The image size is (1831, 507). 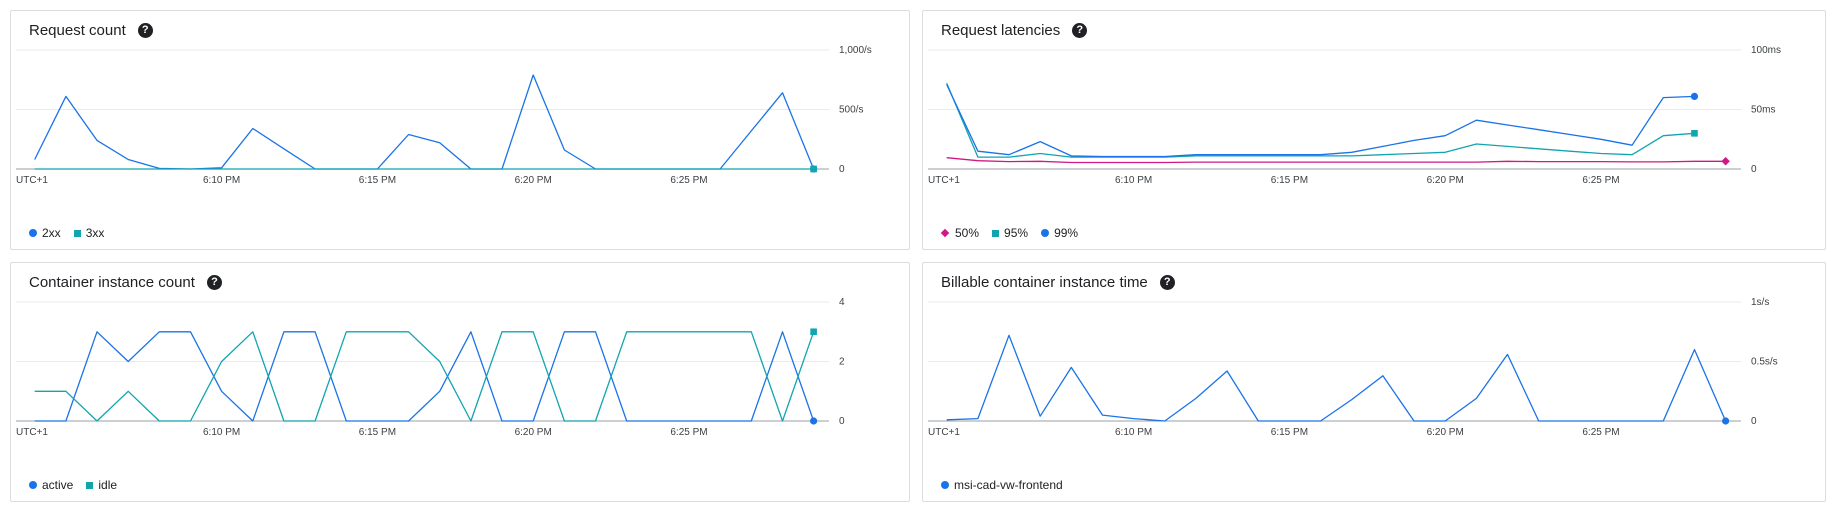 I want to click on series-line-2xx, so click(x=424, y=122).